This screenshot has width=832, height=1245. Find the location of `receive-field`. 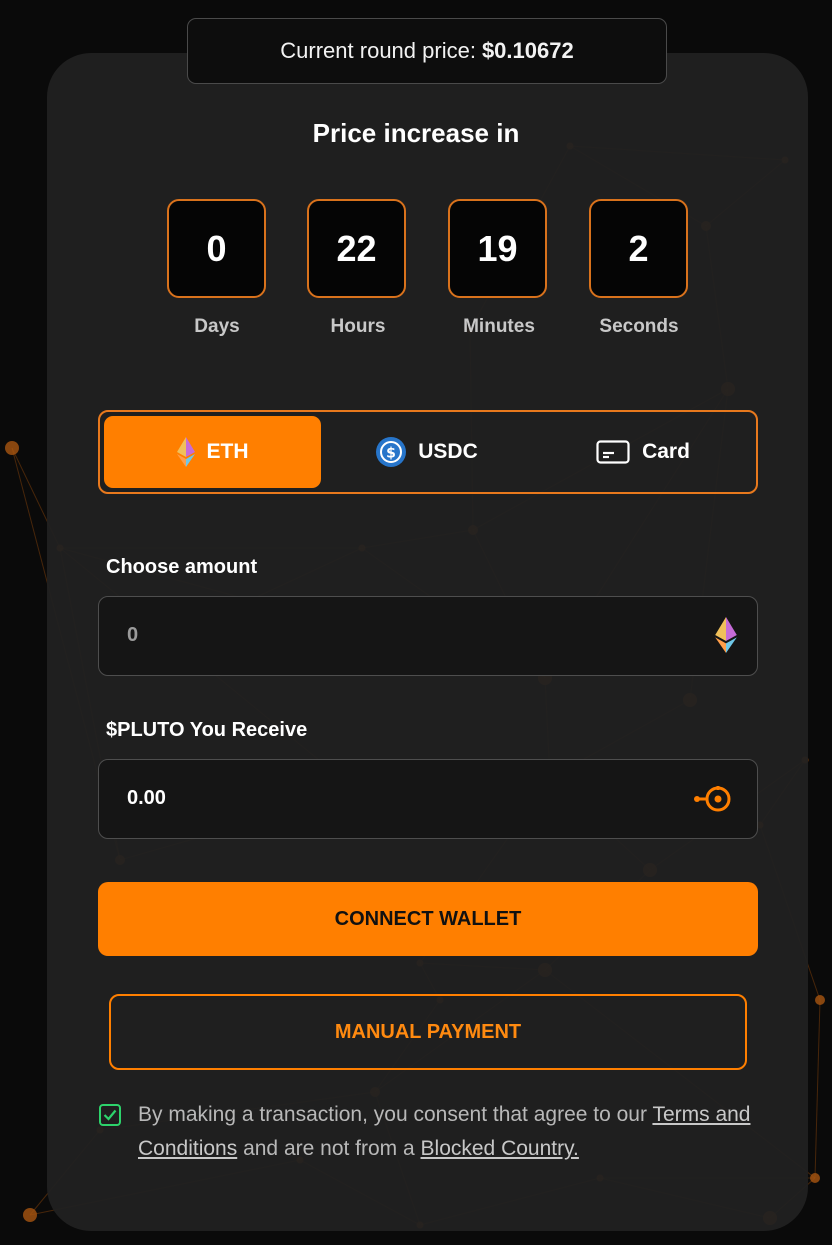

receive-field is located at coordinates (428, 799).